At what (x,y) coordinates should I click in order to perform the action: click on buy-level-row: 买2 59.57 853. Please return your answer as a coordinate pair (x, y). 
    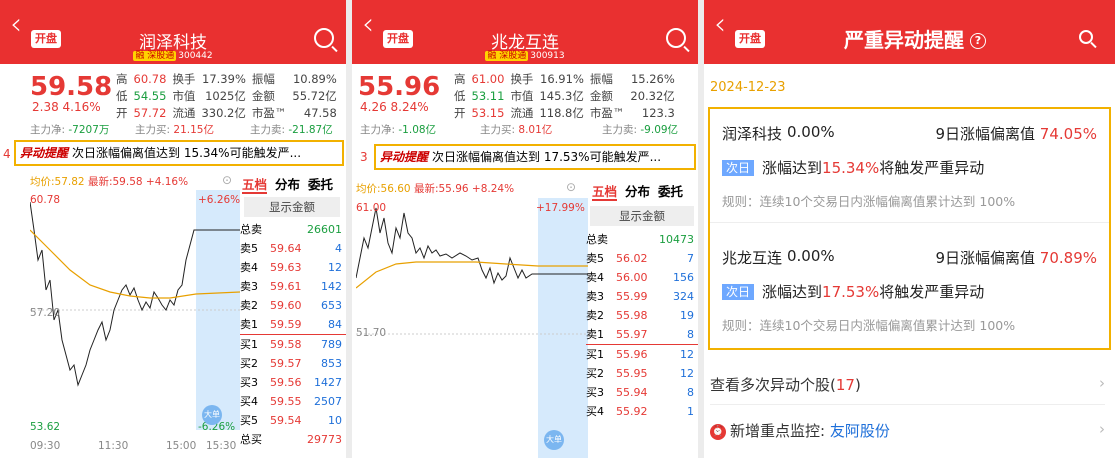
    Looking at the image, I should click on (293, 363).